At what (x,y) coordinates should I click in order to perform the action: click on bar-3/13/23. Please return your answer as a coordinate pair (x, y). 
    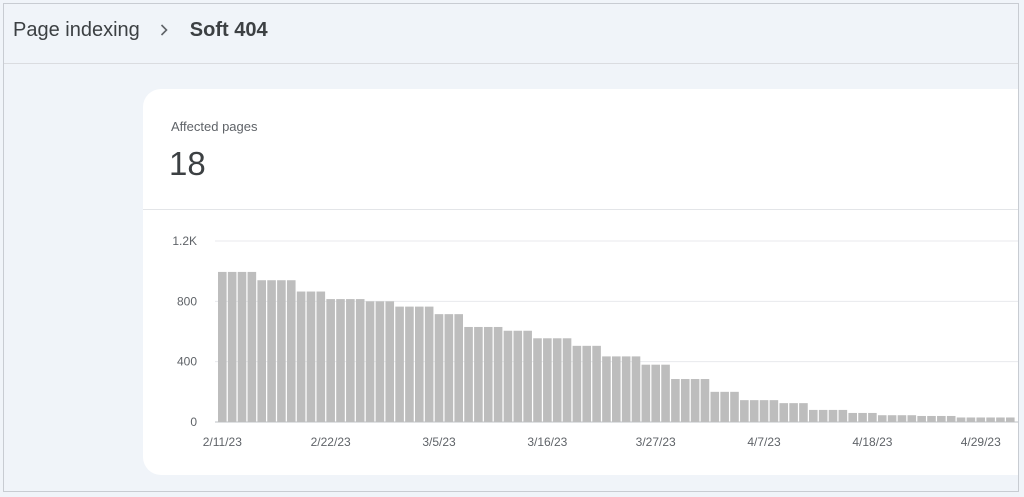
    Looking at the image, I should click on (518, 376).